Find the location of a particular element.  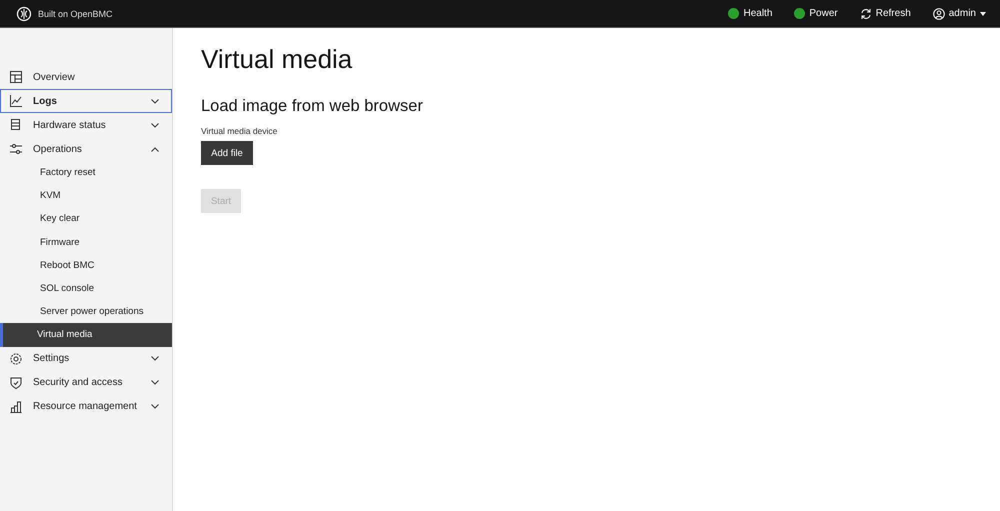

settings-icon is located at coordinates (16, 358).